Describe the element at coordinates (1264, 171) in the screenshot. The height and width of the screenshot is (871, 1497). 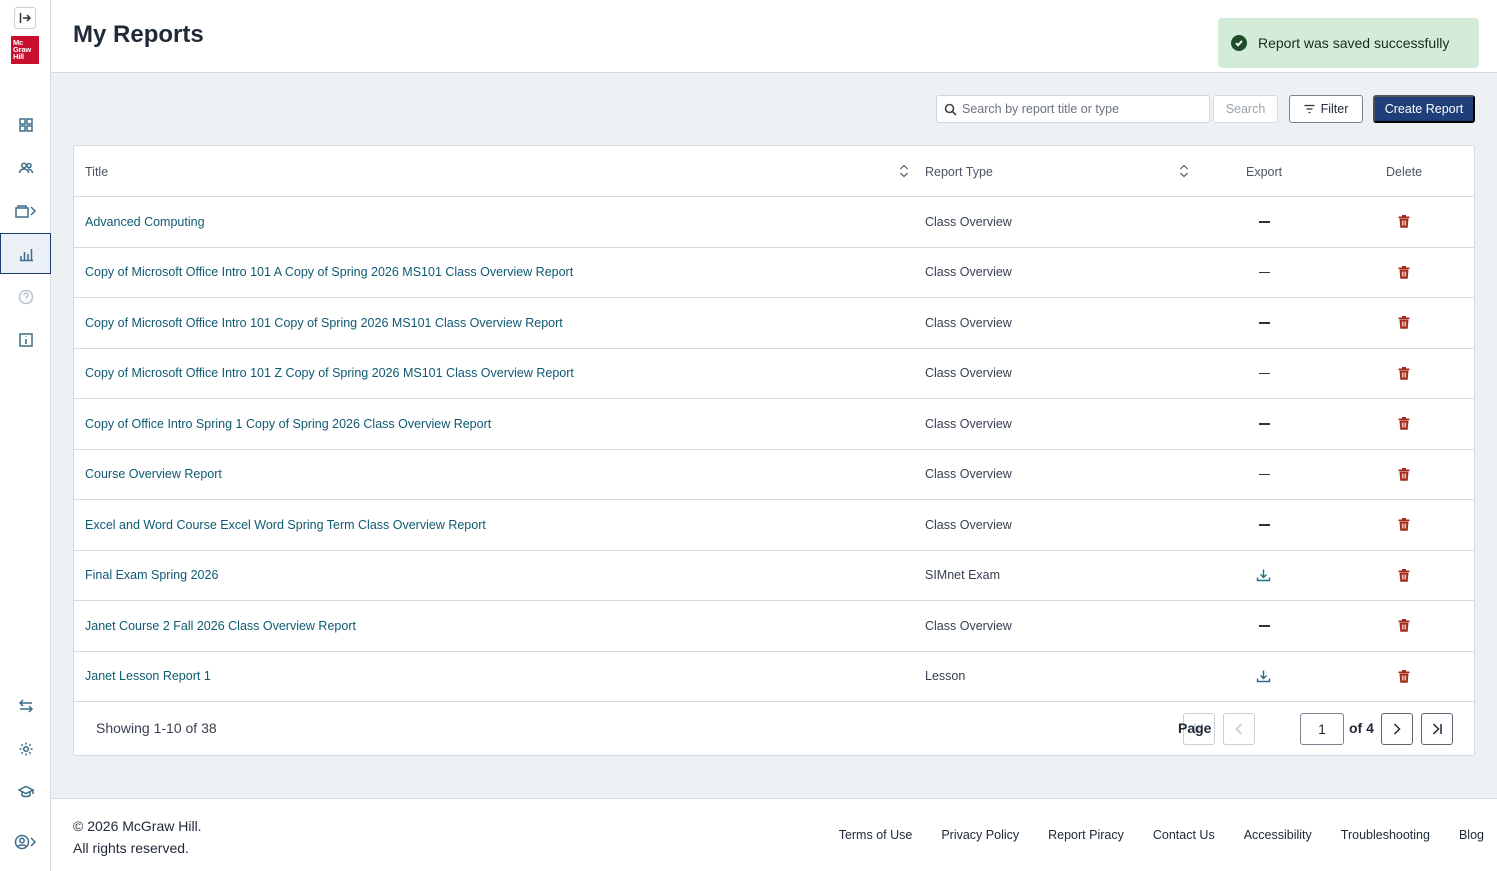
I see `column-header-export: Export` at that location.